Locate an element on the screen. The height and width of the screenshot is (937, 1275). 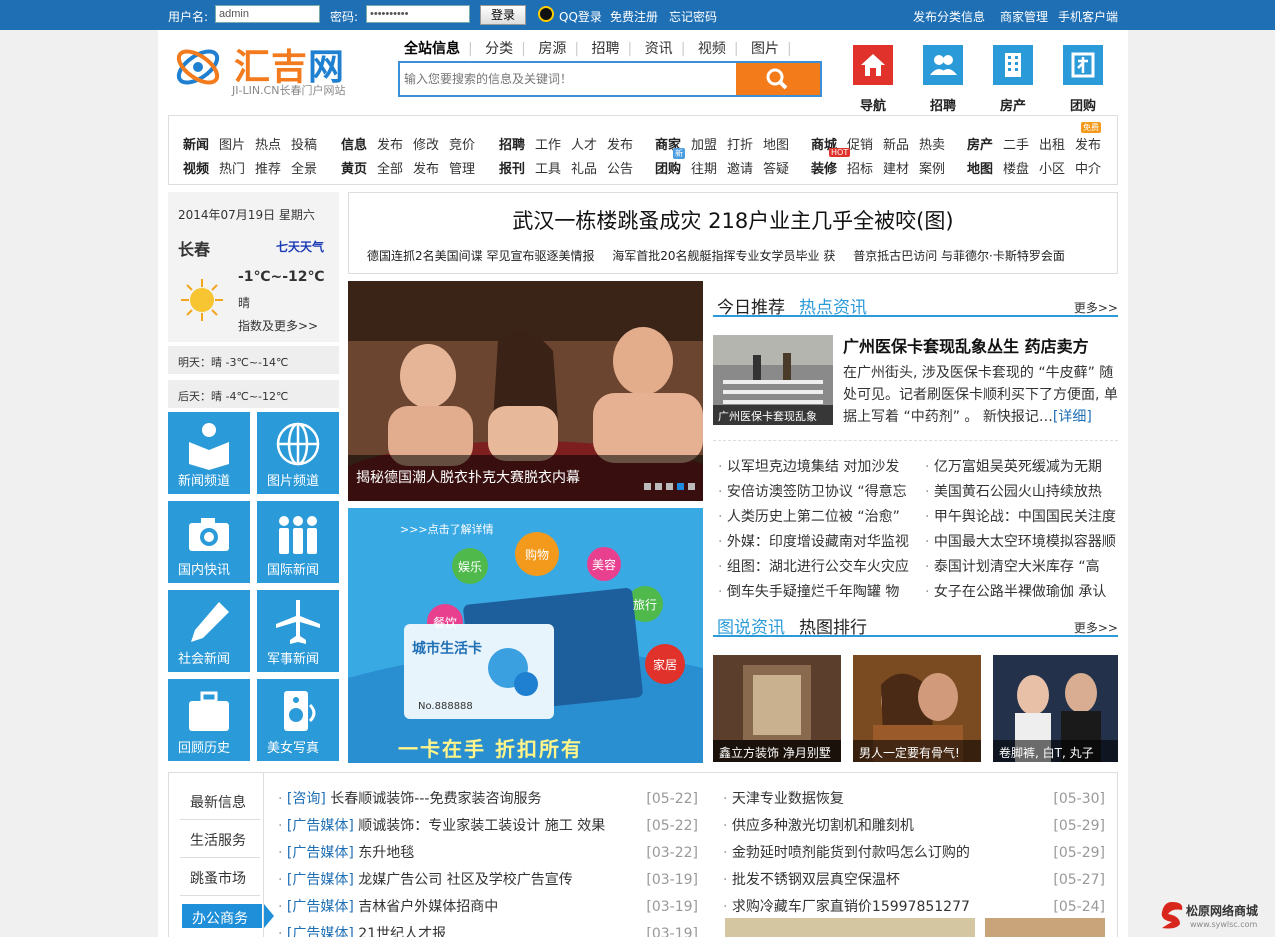
cat-link: 人才 is located at coordinates (584, 143).